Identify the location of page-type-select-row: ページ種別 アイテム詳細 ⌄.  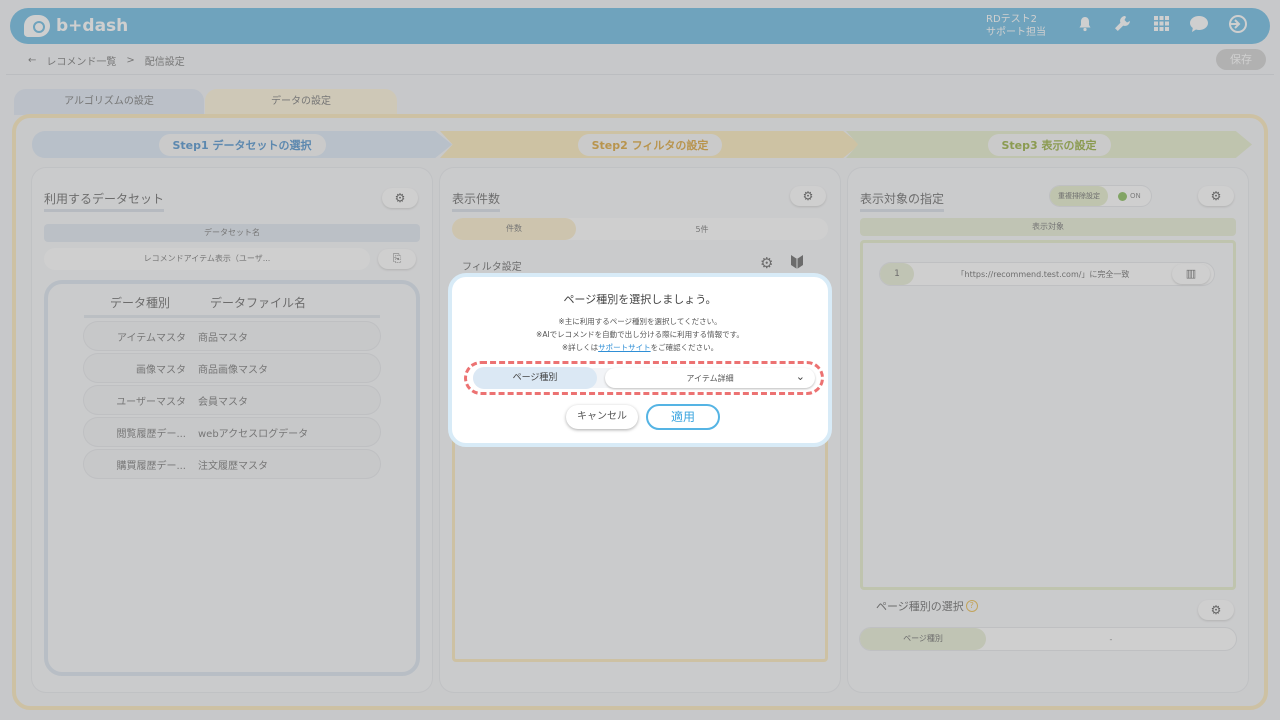
(644, 378).